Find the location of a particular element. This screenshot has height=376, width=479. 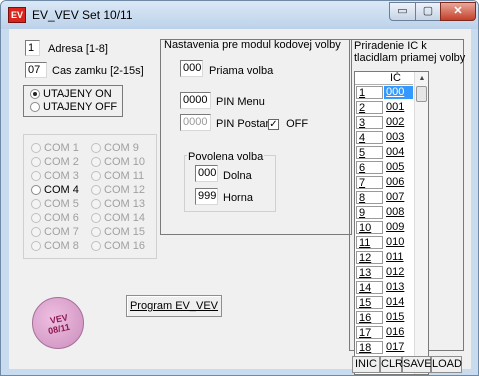

ic-list-row: 10 009 is located at coordinates (384, 227).